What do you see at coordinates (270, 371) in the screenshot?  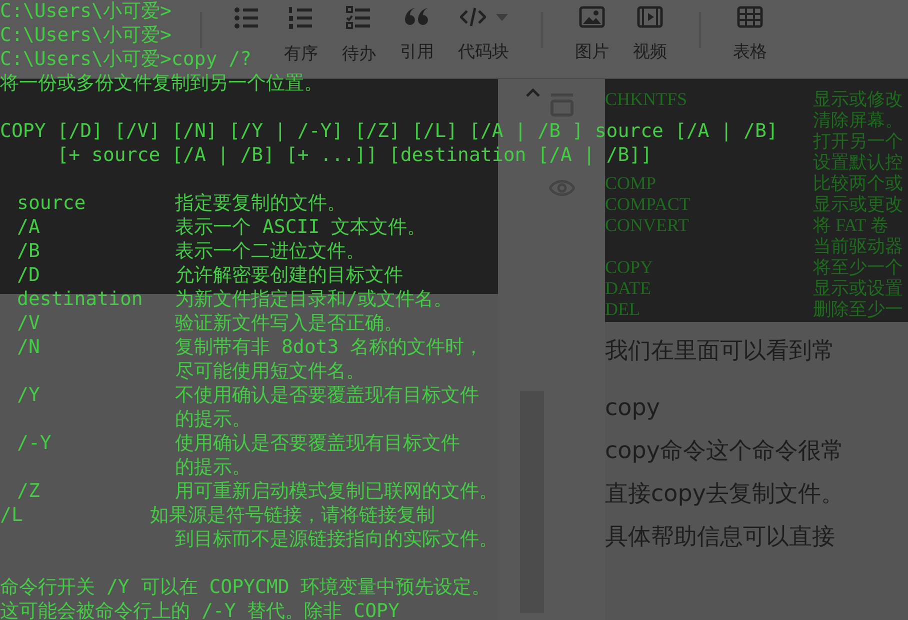 I see `console-description: 尽可能使用短文件名。` at bounding box center [270, 371].